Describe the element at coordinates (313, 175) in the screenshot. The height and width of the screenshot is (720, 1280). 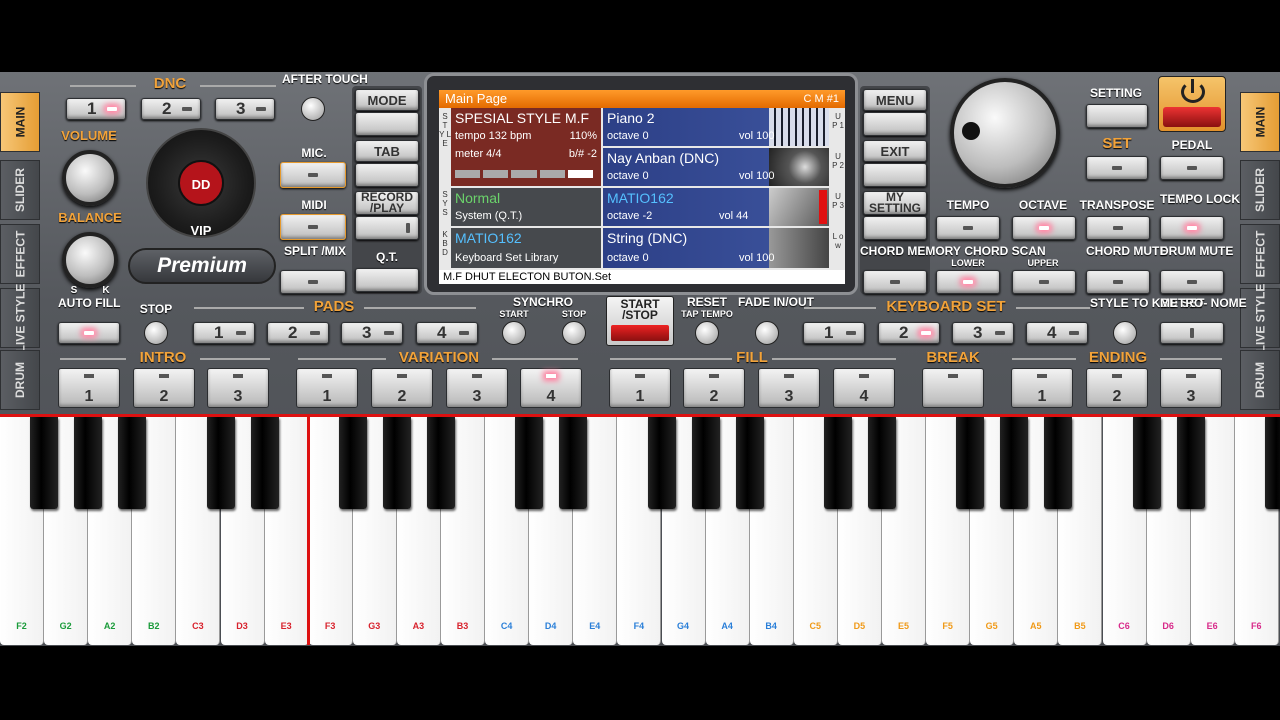
I see `mic-button` at that location.